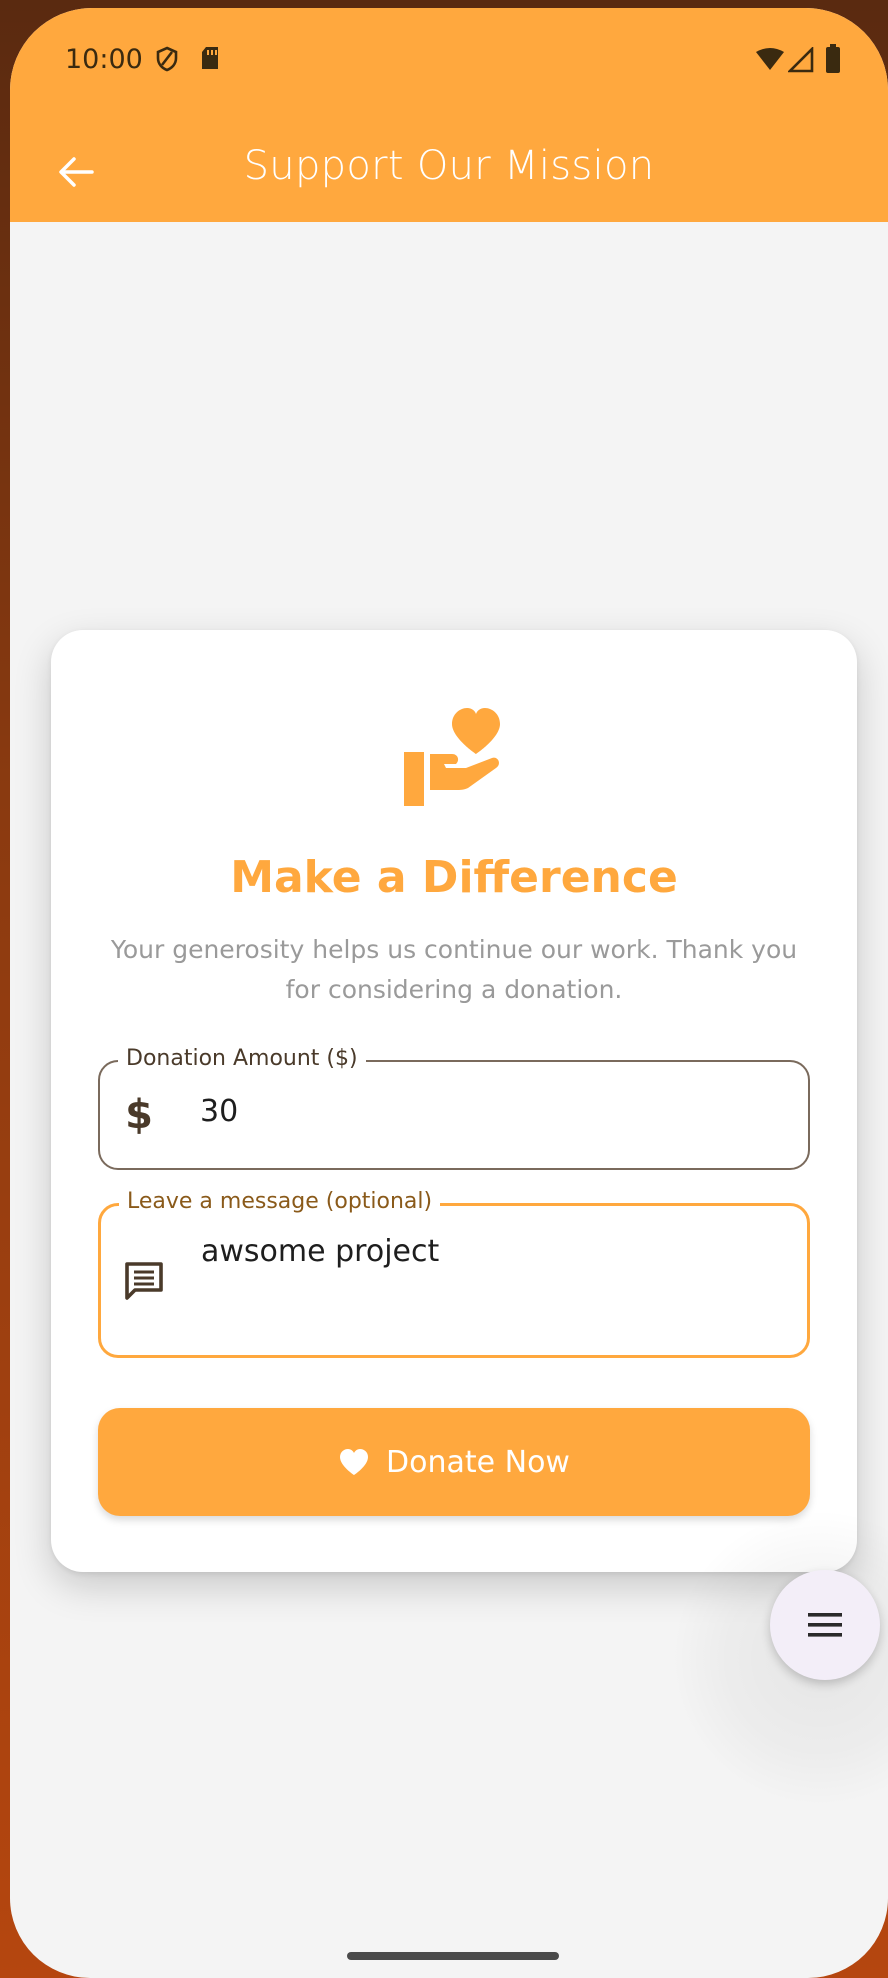 The width and height of the screenshot is (888, 1978). What do you see at coordinates (210, 60) in the screenshot?
I see `sd-card-icon` at bounding box center [210, 60].